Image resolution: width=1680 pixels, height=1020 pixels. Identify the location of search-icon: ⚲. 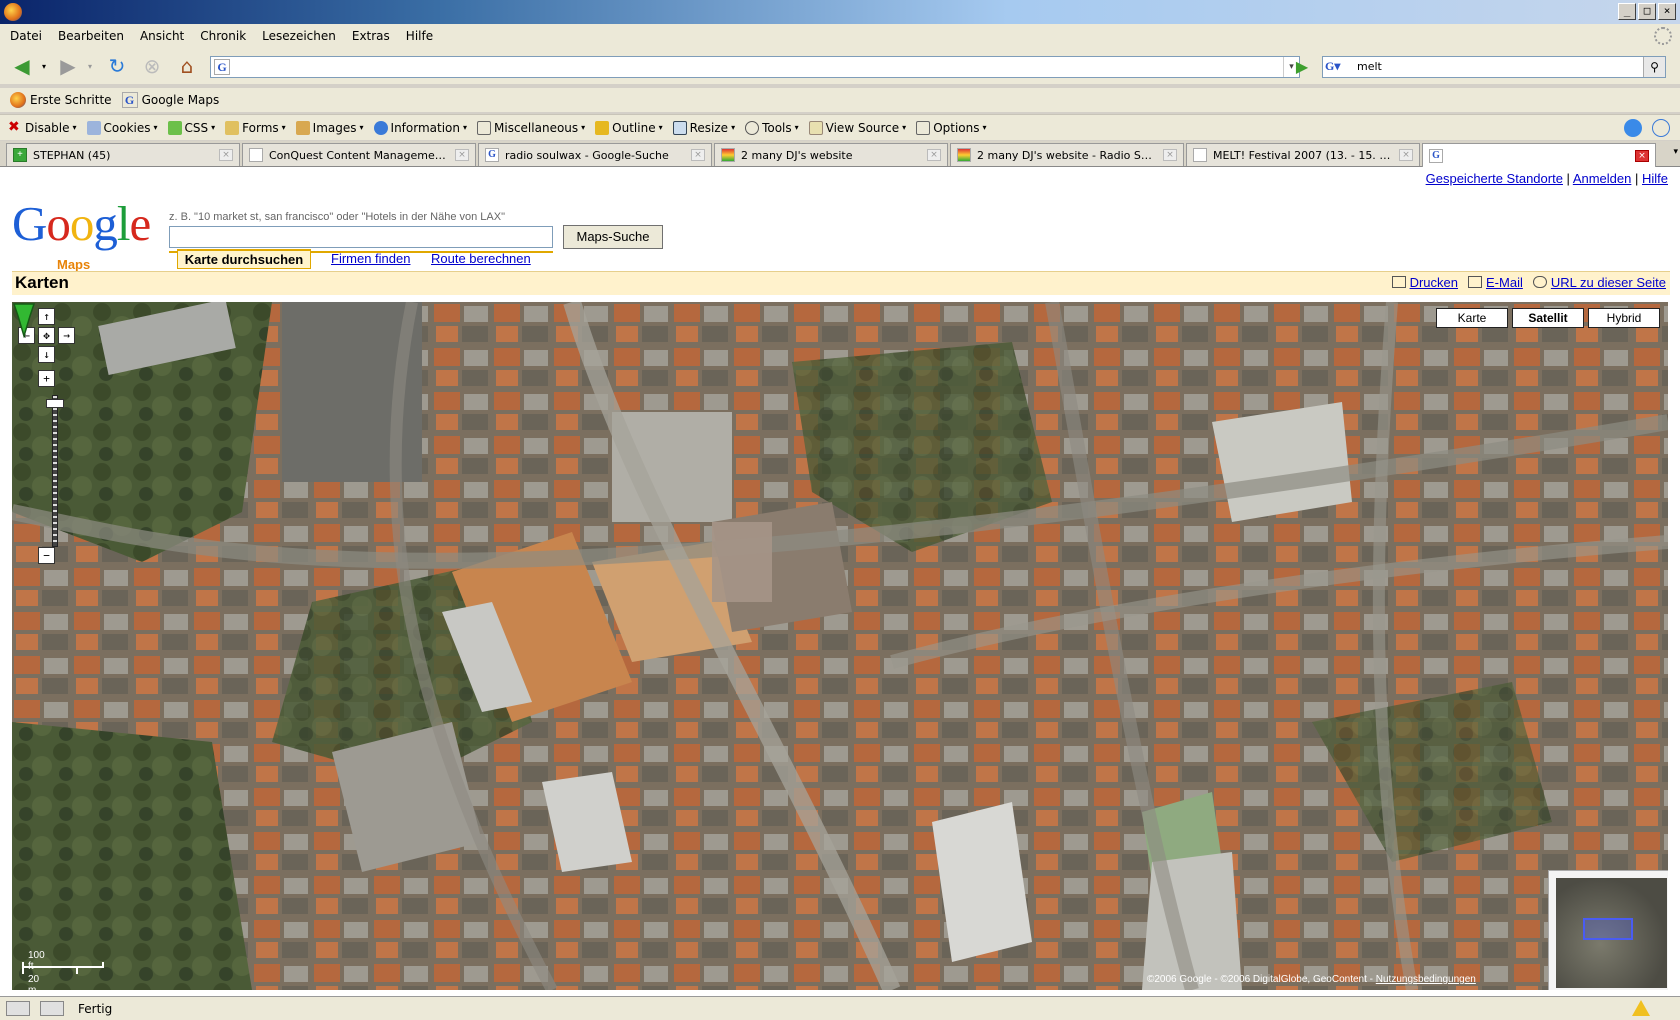
(1654, 67).